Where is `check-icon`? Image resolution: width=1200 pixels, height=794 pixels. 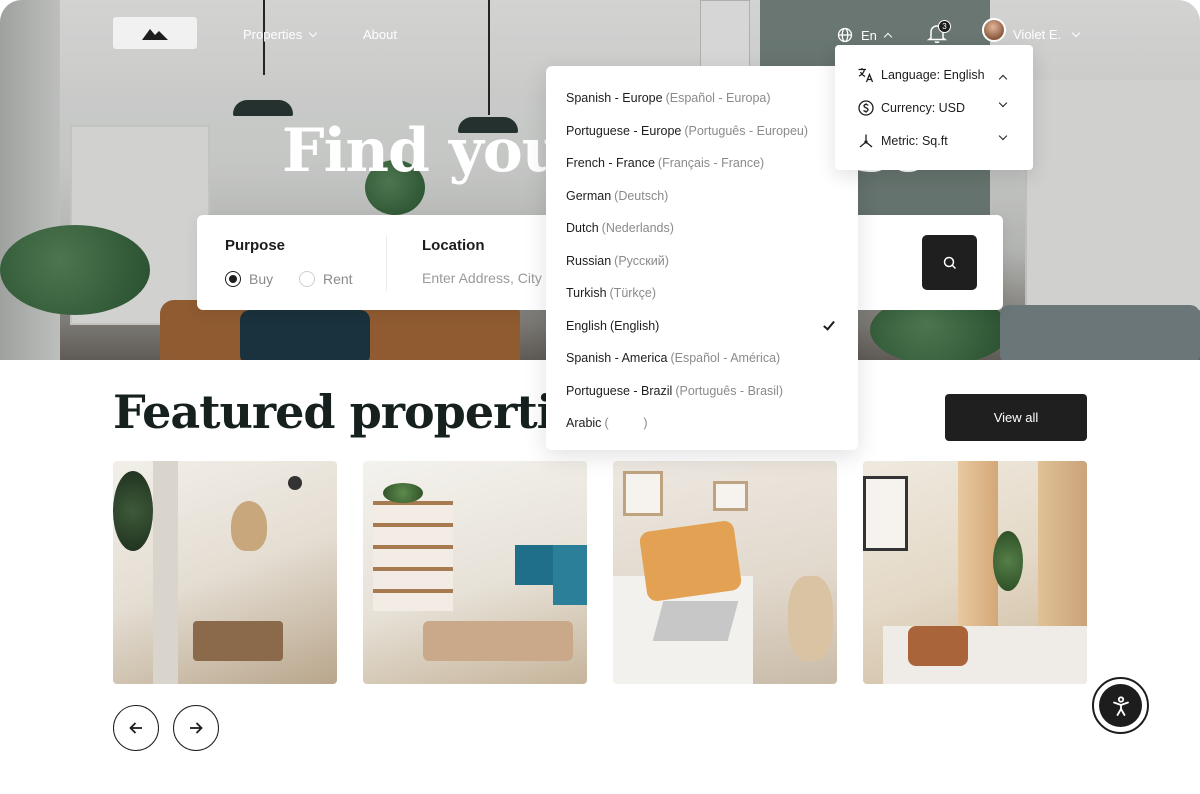 check-icon is located at coordinates (829, 324).